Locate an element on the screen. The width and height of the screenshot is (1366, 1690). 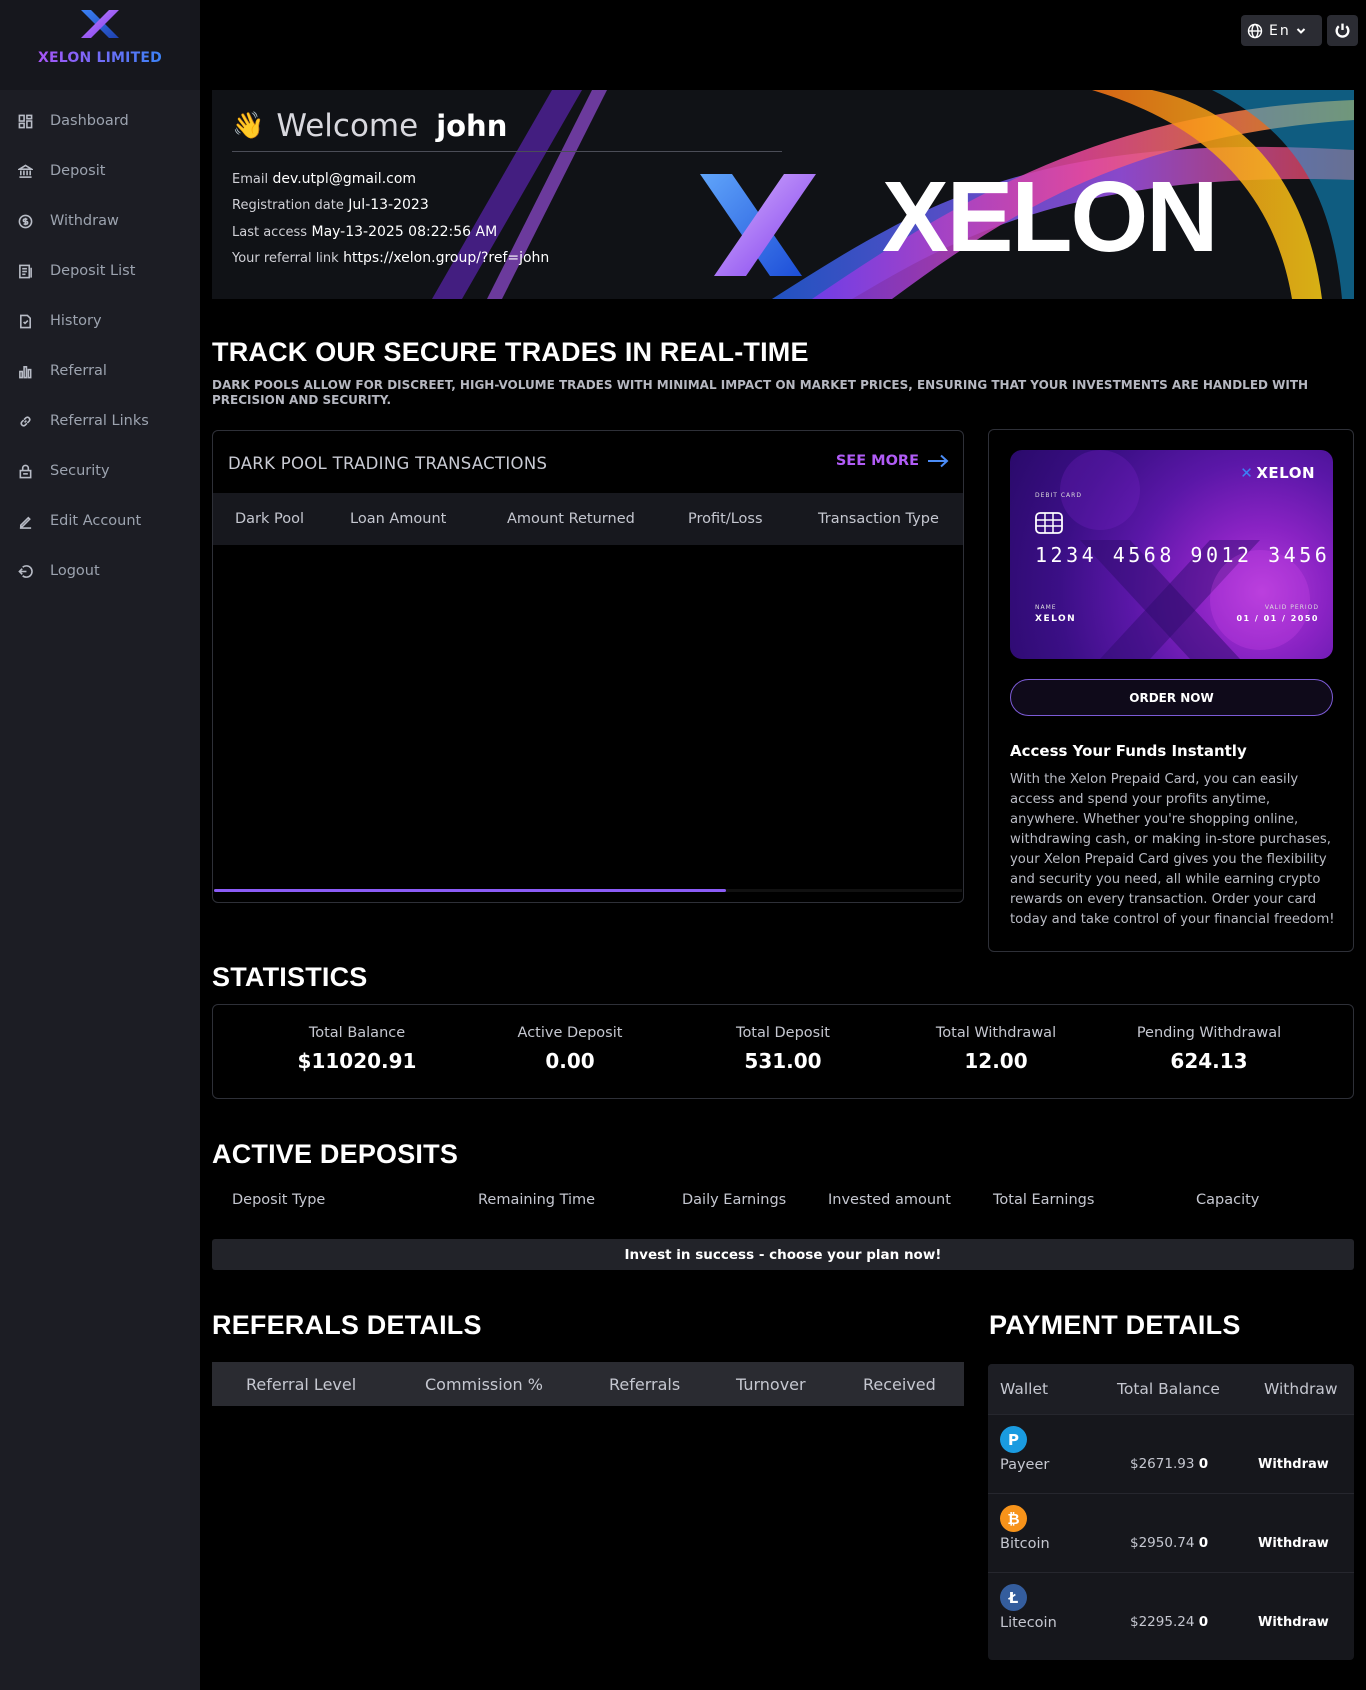
last-access-info: Last access May-13-2025 08:22:56 AM is located at coordinates (364, 232).